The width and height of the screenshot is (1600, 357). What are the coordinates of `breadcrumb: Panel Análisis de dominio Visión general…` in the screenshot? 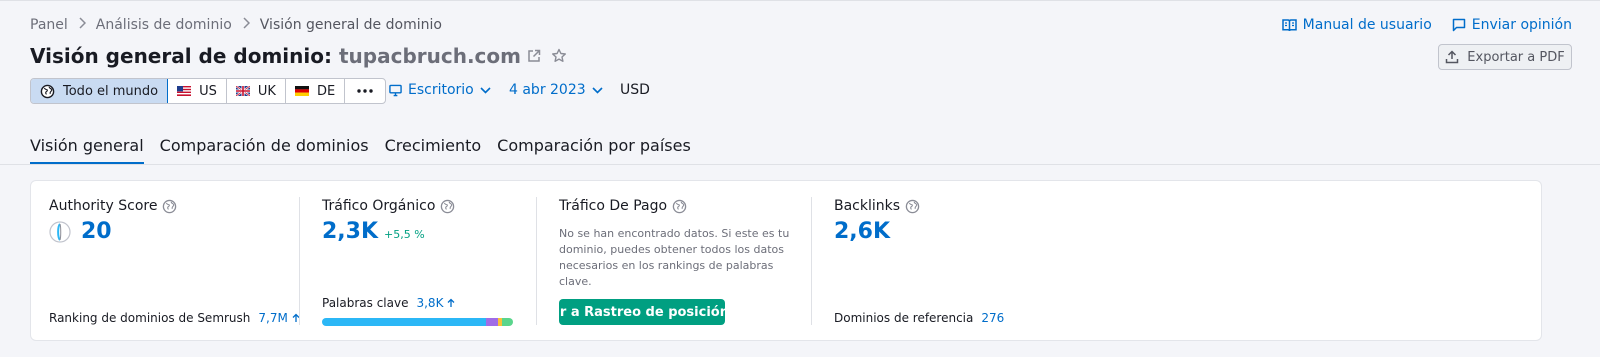 It's located at (236, 25).